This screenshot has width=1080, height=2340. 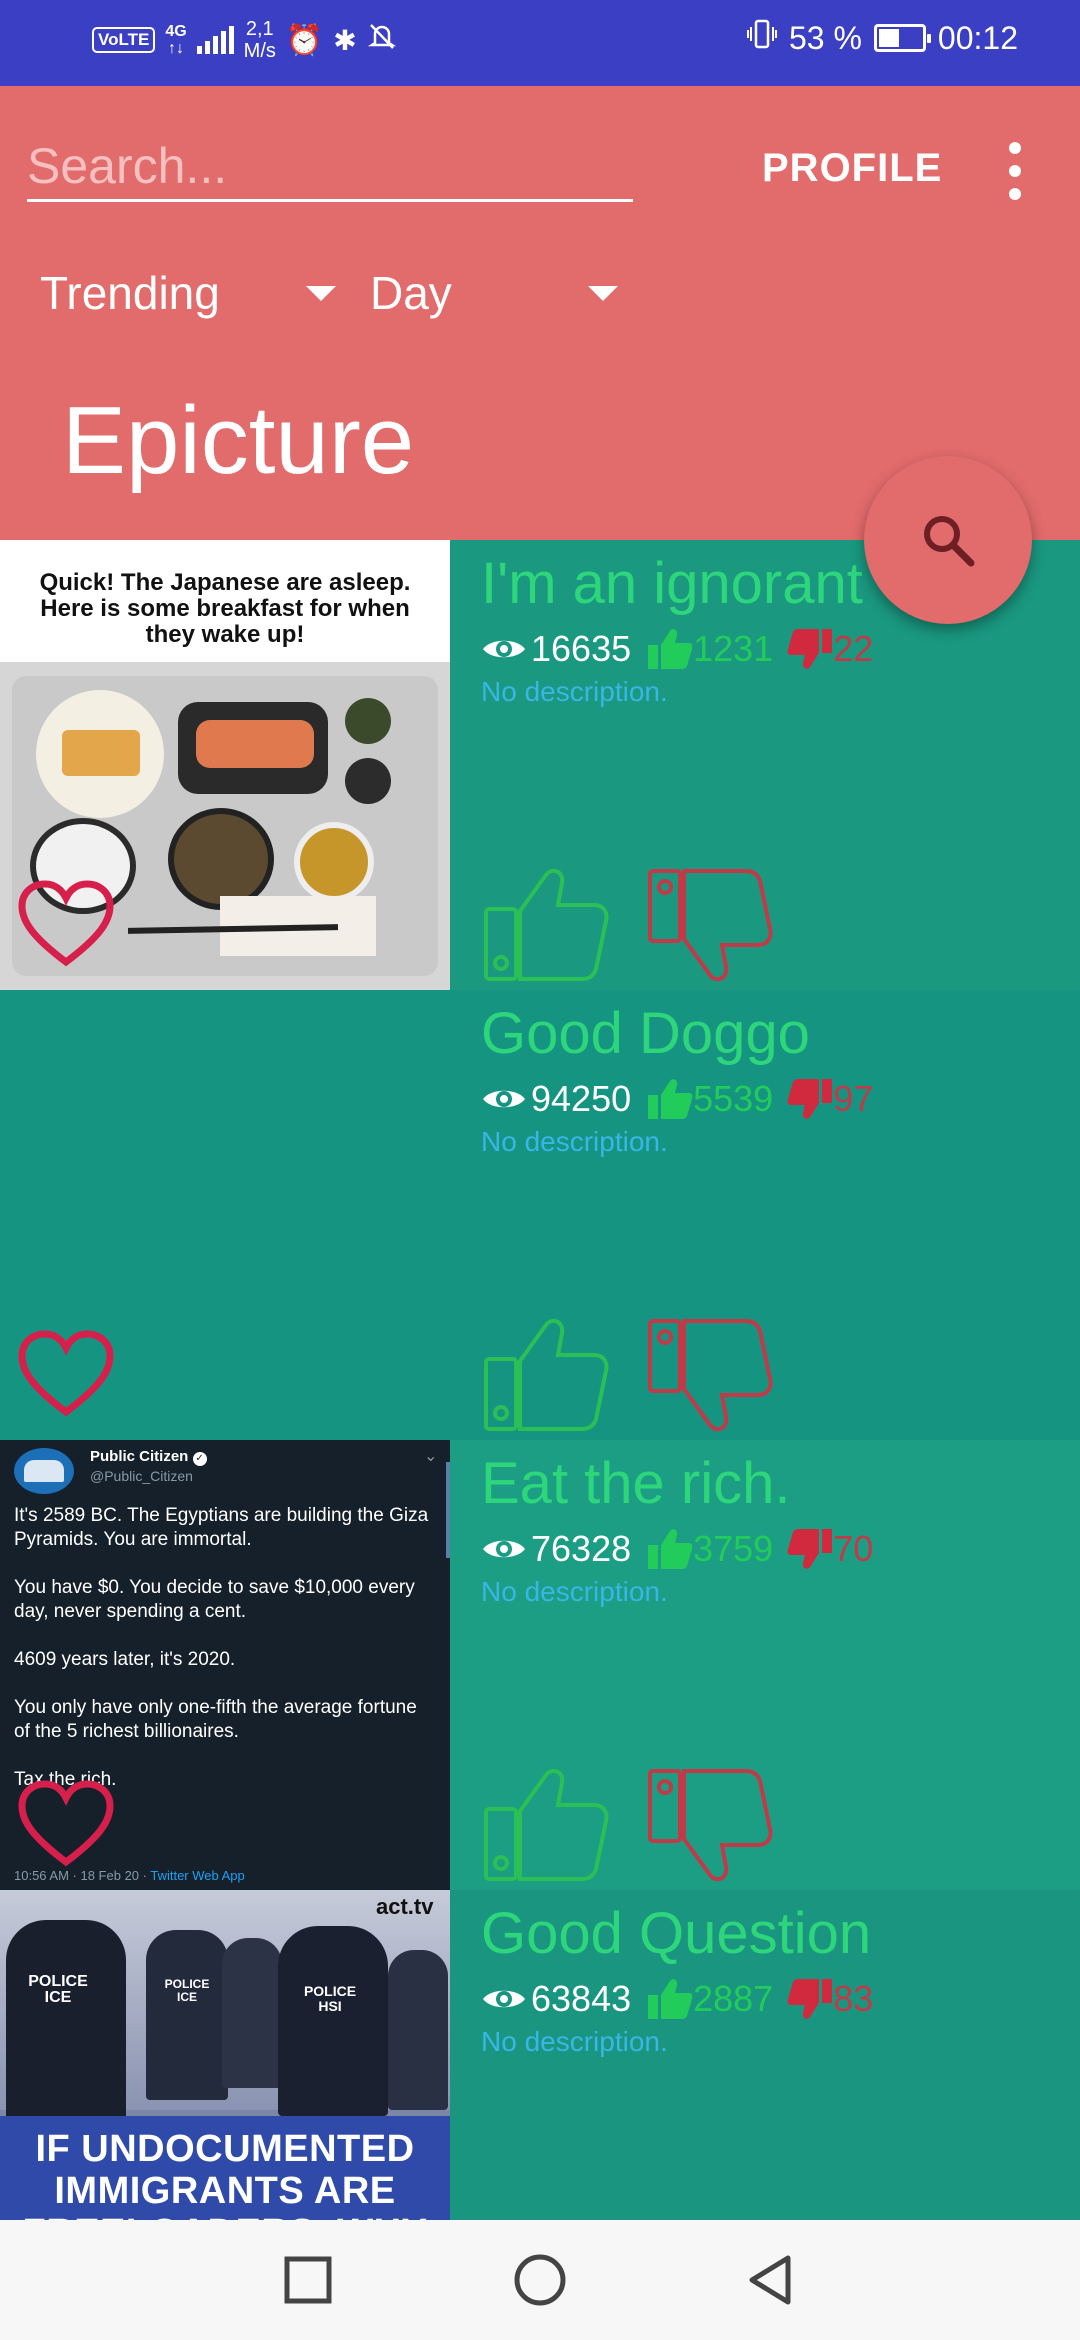 What do you see at coordinates (853, 1998) in the screenshot?
I see `downvote-count: 83` at bounding box center [853, 1998].